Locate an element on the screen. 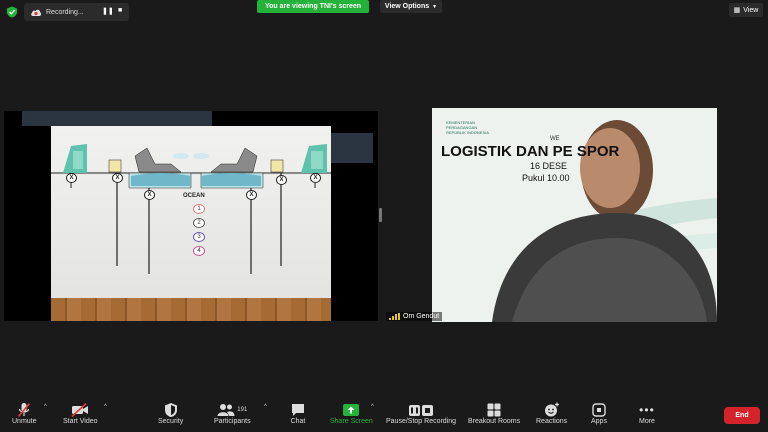 The width and height of the screenshot is (768, 432). illustration-graphic is located at coordinates (191, 209).